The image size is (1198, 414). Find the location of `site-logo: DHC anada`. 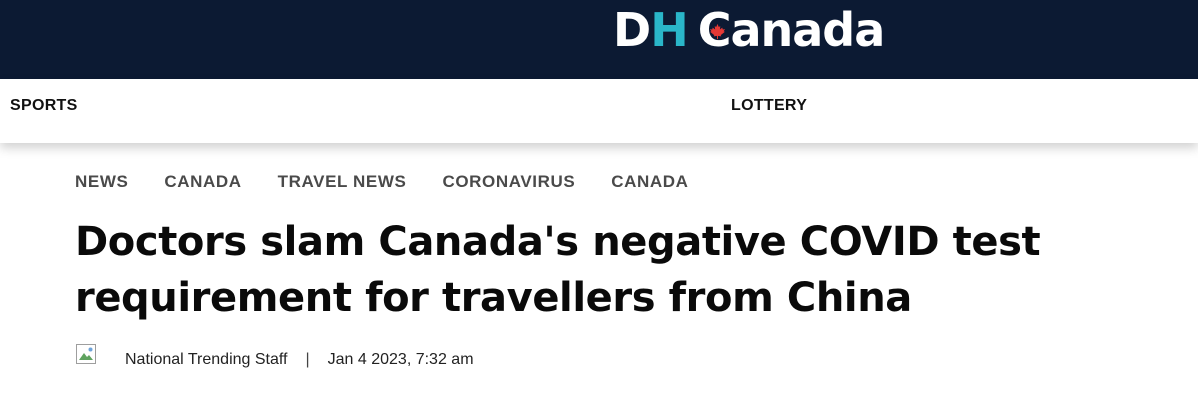

site-logo: DHC anada is located at coordinates (749, 30).